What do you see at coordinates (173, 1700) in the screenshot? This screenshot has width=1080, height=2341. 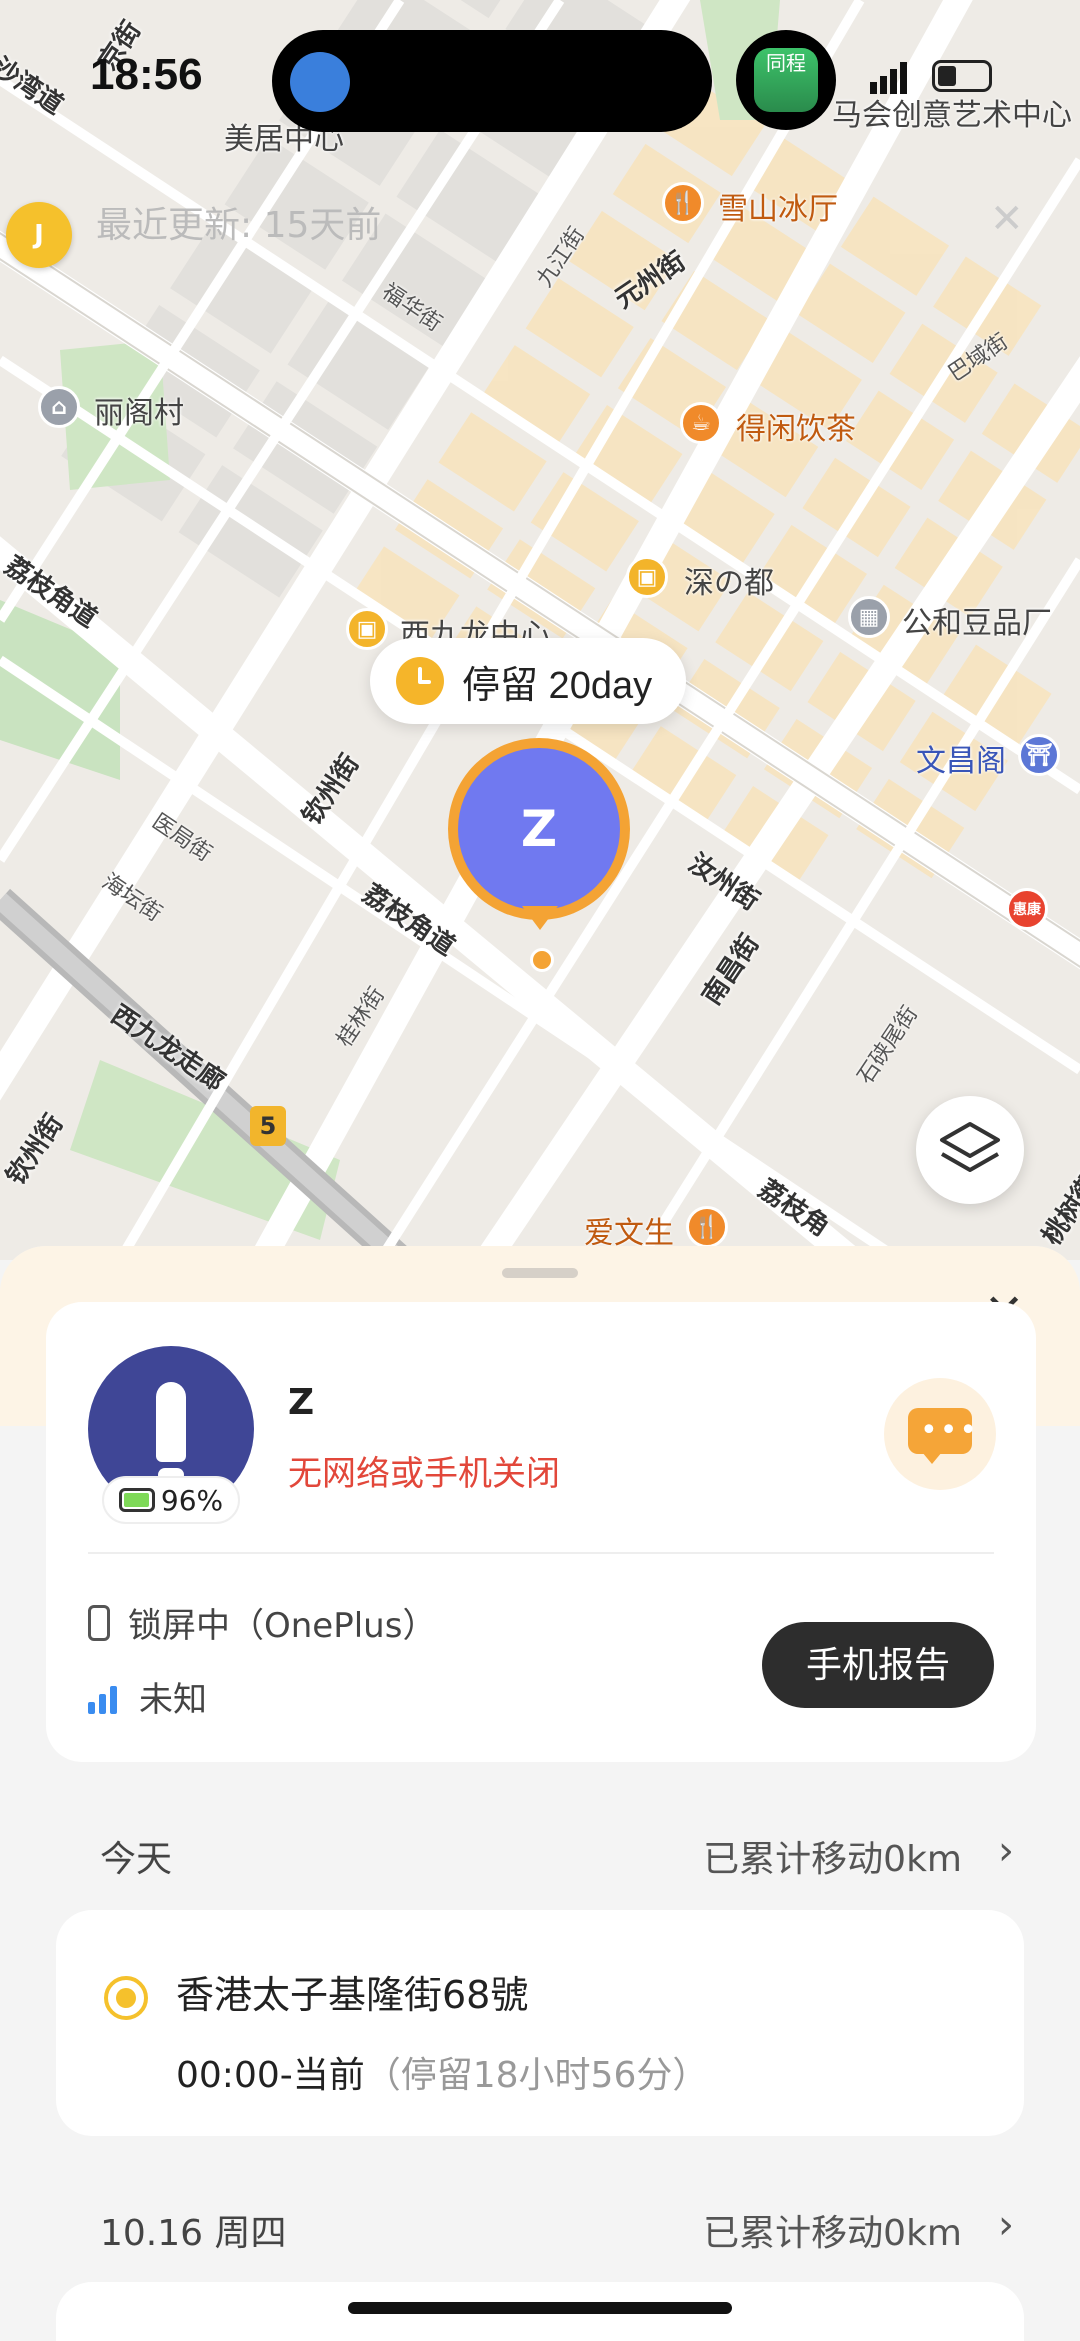 I see `network-status: 未知` at bounding box center [173, 1700].